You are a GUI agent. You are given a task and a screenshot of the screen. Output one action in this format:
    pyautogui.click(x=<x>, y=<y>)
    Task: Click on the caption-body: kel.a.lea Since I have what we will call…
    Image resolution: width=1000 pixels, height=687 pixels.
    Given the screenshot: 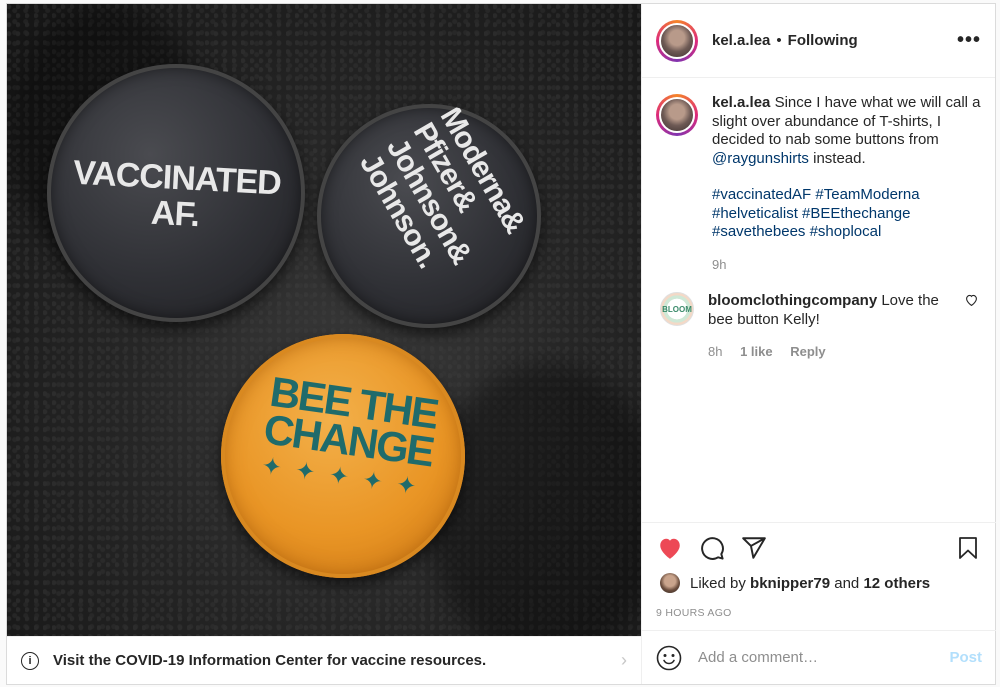 What is the action you would take?
    pyautogui.click(x=846, y=184)
    